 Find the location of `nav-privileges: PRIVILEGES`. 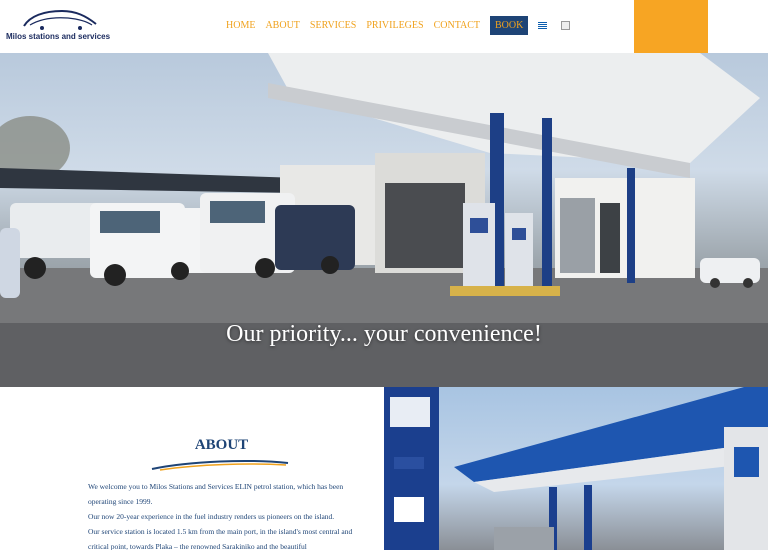

nav-privileges: PRIVILEGES is located at coordinates (394, 25).